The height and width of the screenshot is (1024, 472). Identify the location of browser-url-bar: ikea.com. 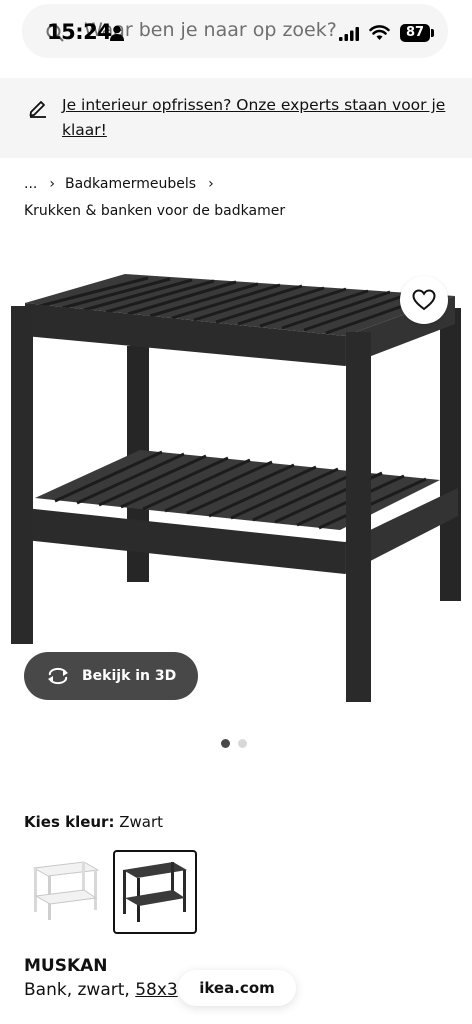
(237, 988).